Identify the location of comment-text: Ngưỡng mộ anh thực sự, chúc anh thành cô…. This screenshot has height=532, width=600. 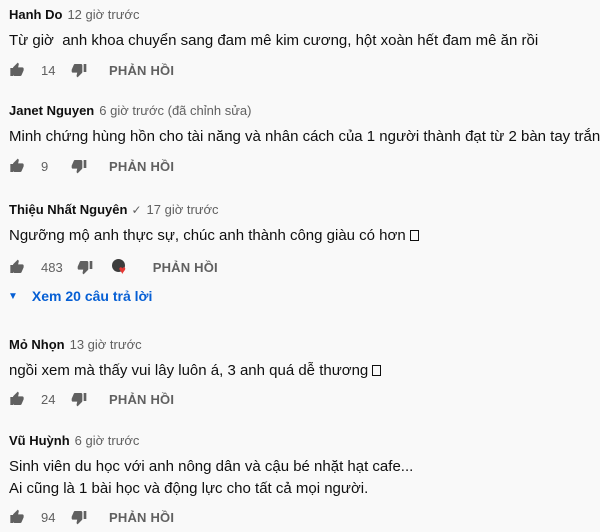
(214, 236).